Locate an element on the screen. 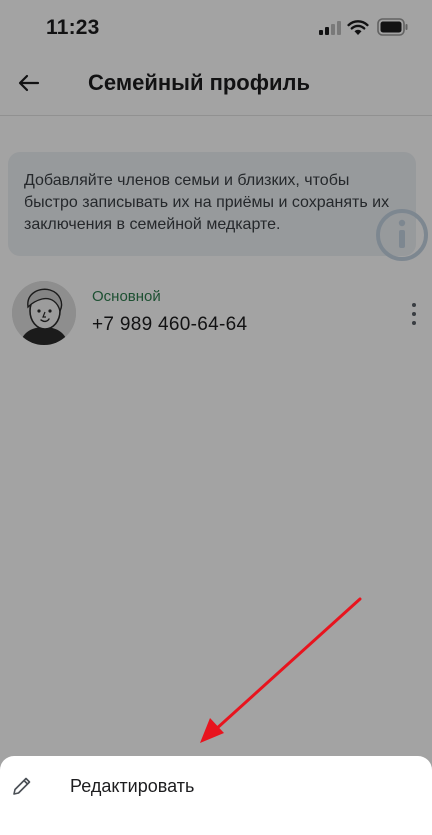 The image size is (432, 835). edit-action: Редактировать is located at coordinates (216, 788).